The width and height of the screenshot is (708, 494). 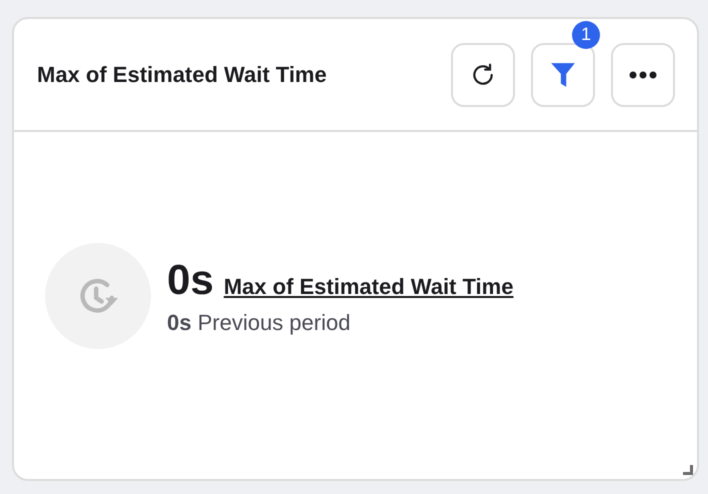 What do you see at coordinates (190, 280) in the screenshot?
I see `metric-value: 0s` at bounding box center [190, 280].